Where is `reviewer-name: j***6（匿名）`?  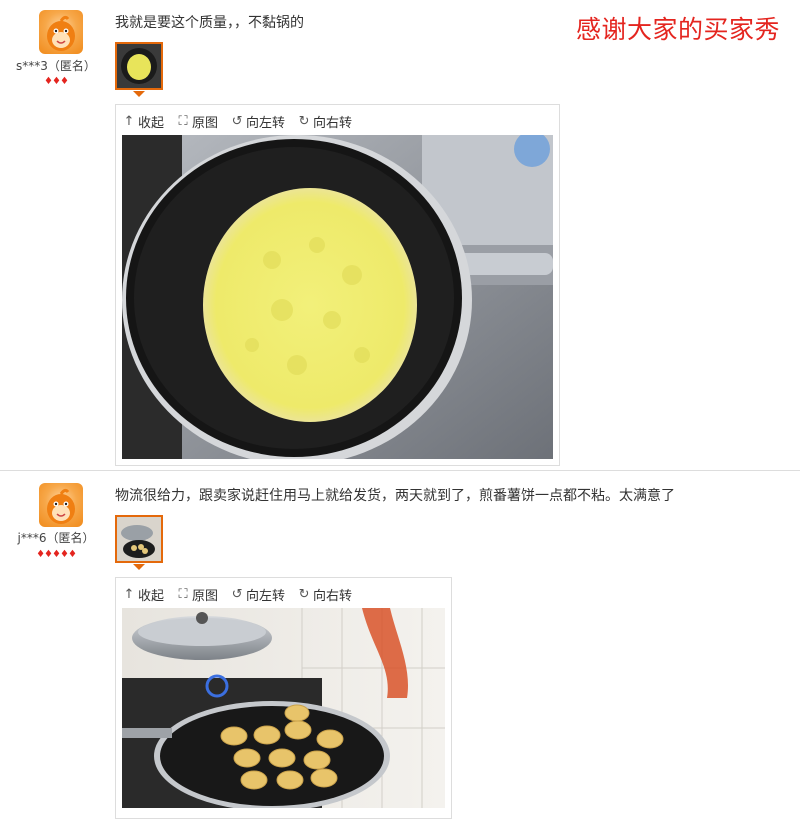 reviewer-name: j***6（匿名） is located at coordinates (56, 538).